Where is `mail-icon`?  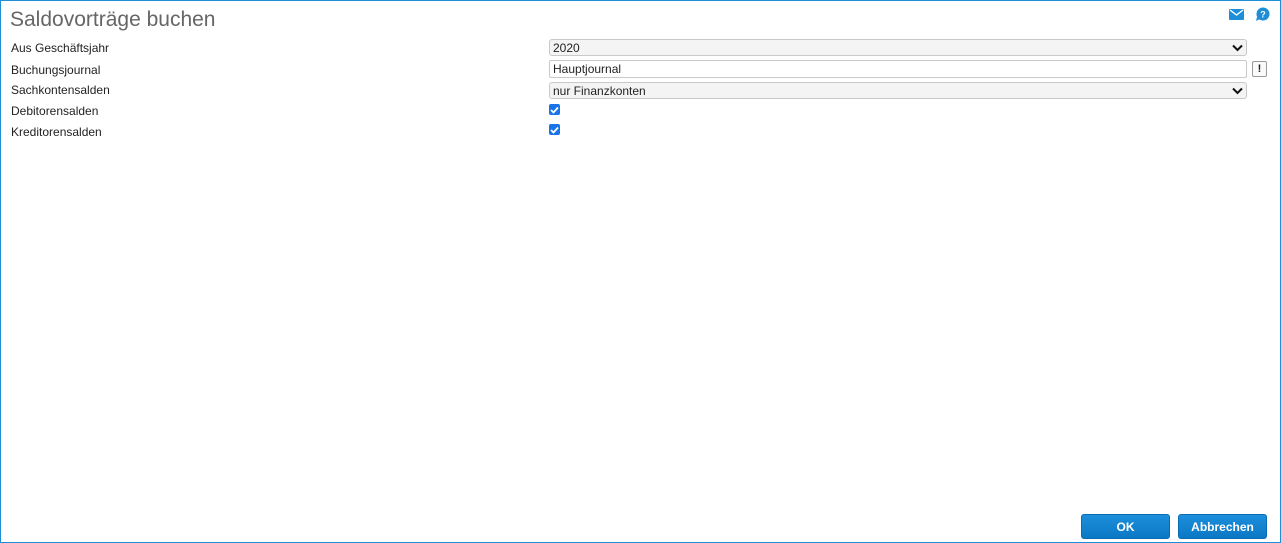 mail-icon is located at coordinates (1236, 14).